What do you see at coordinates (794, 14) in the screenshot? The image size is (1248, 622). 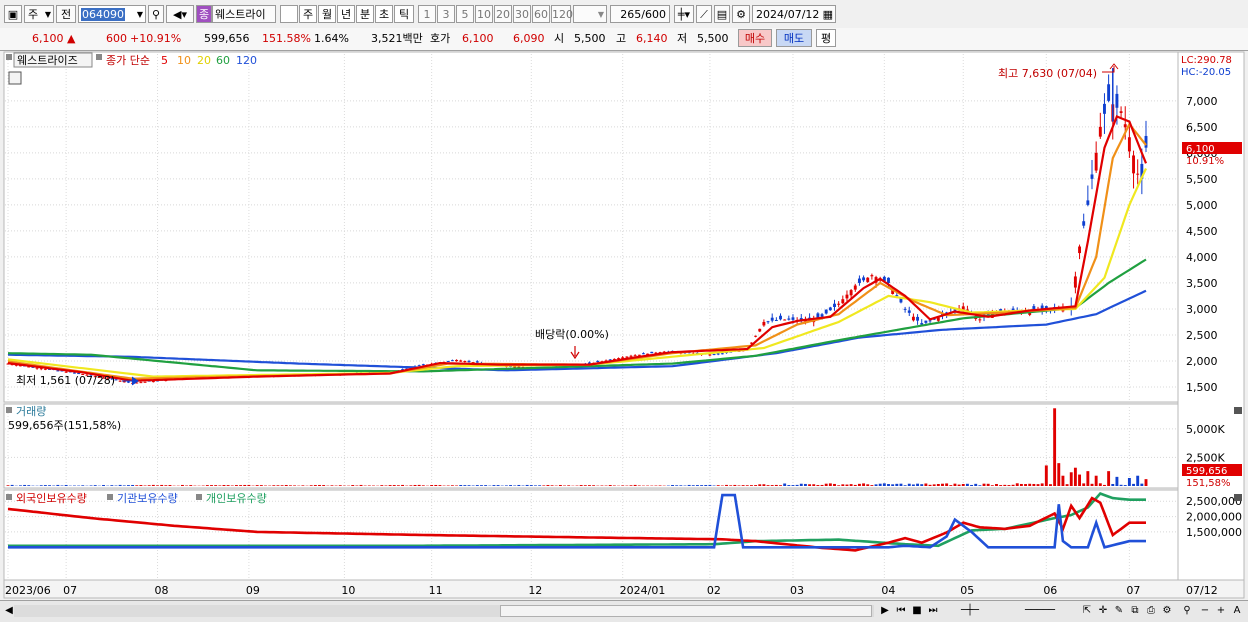 I see `date-field: 2024/07/12▦` at bounding box center [794, 14].